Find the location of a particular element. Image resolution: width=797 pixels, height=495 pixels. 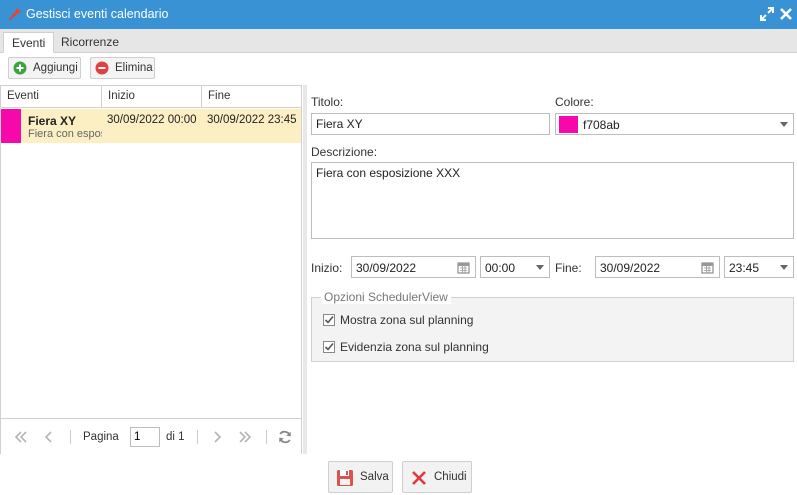

minus-circle-icon is located at coordinates (102, 68).